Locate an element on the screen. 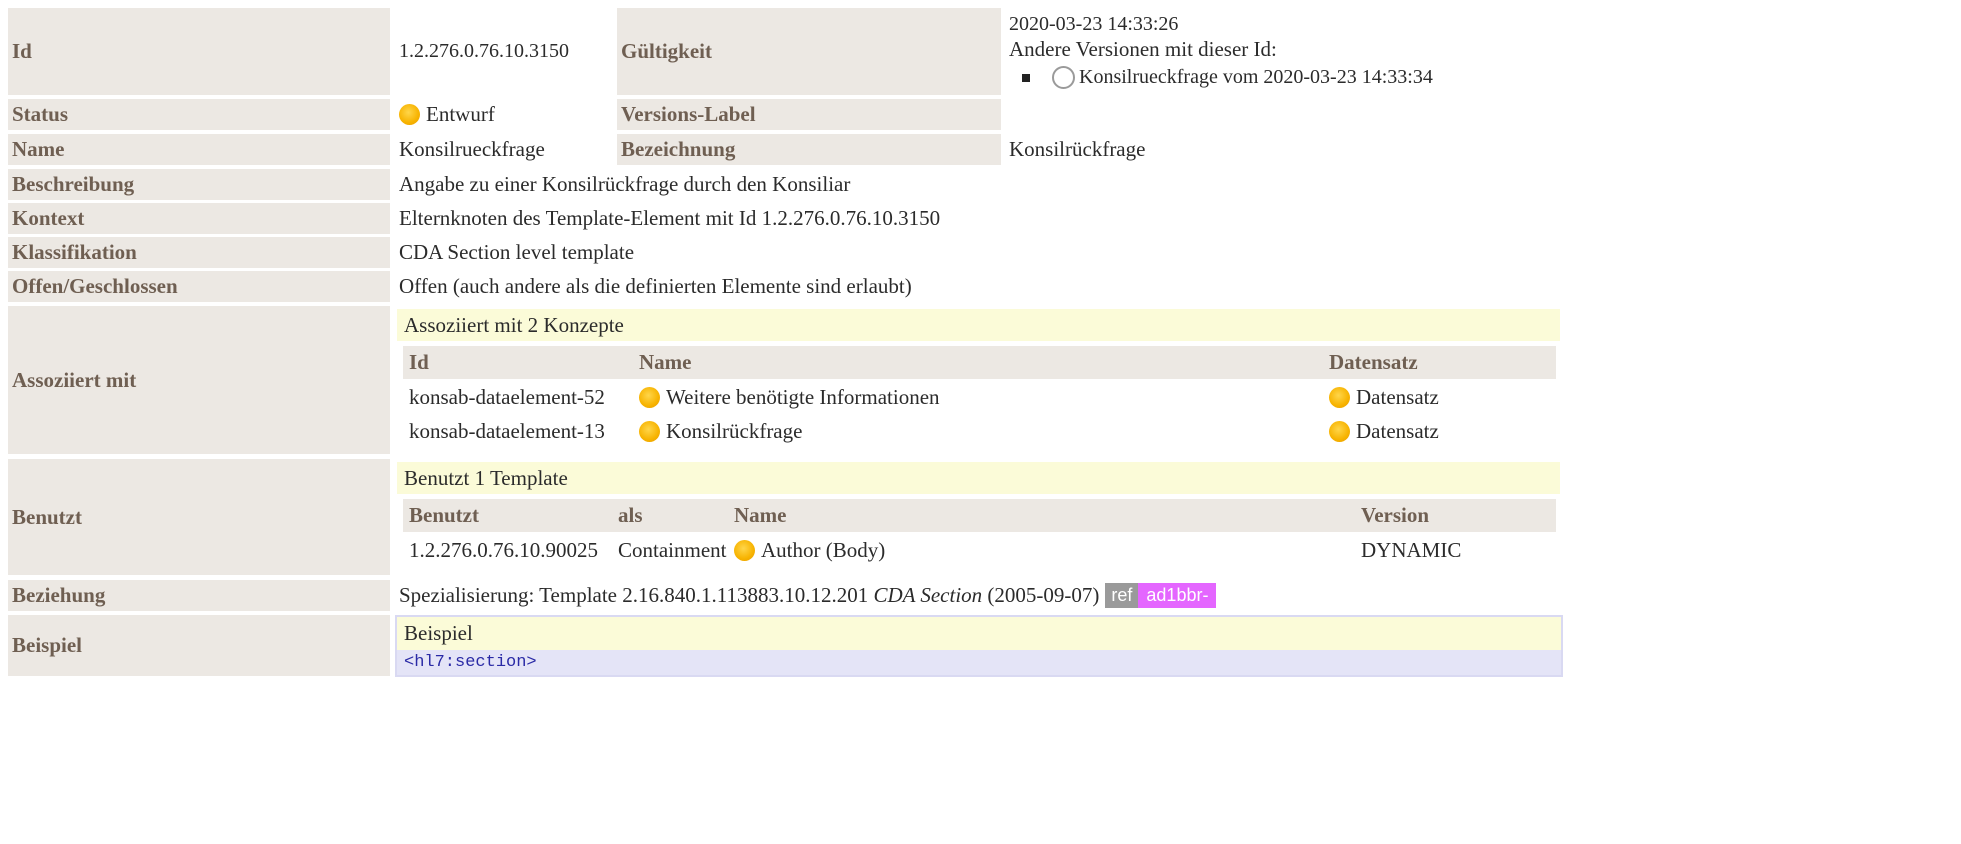 This screenshot has width=1961, height=844. bezeichnung-value: Konsilrückfrage is located at coordinates (1077, 149).